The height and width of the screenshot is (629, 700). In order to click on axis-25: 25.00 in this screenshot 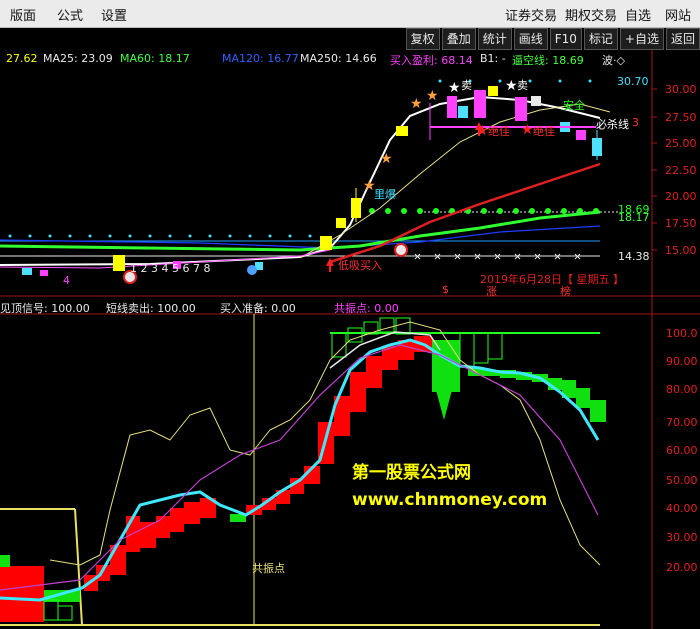, I will do `click(681, 143)`.